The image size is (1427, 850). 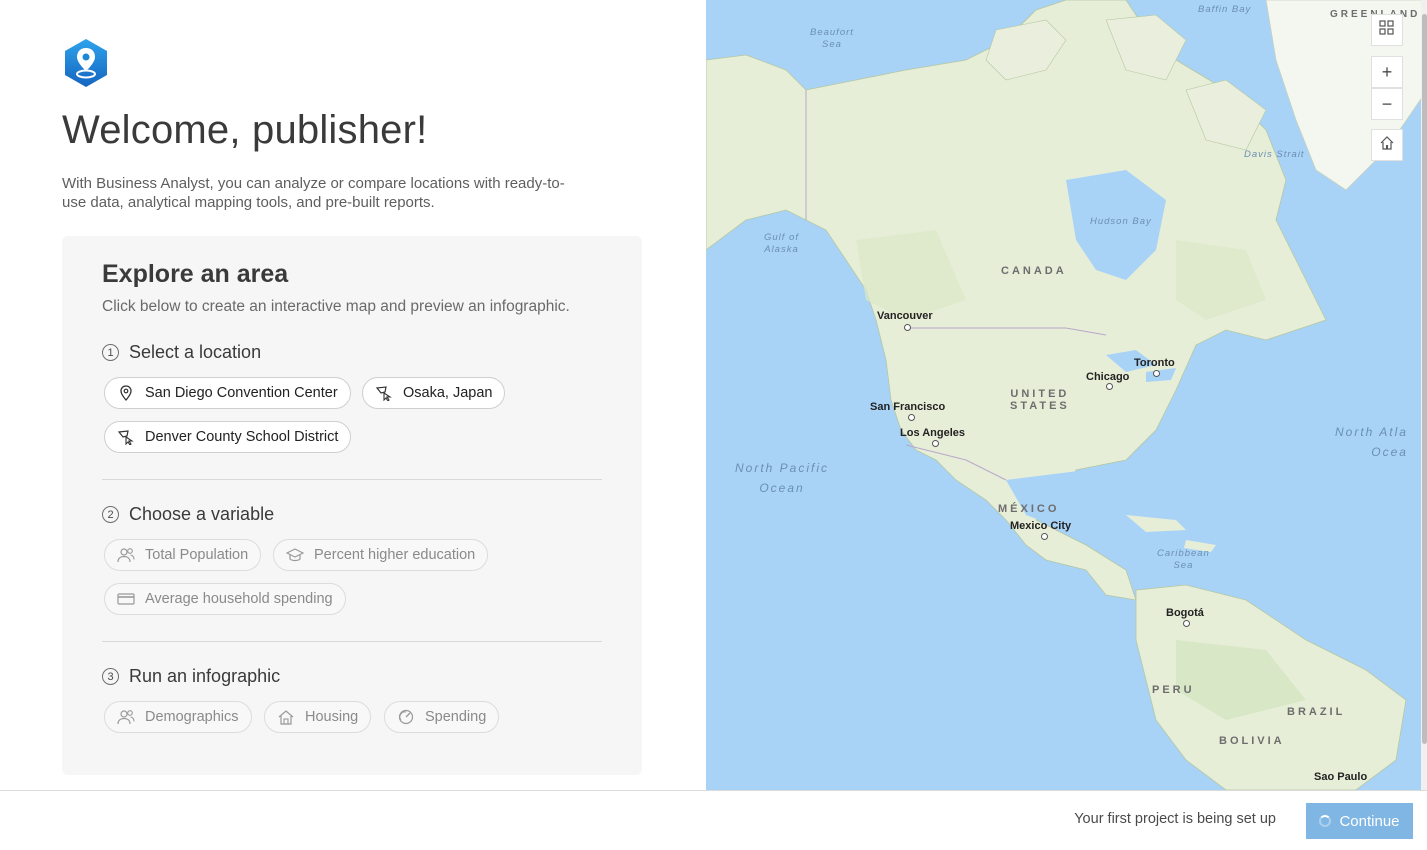 What do you see at coordinates (1316, 712) in the screenshot?
I see `country-label-brazil: BRAZIL` at bounding box center [1316, 712].